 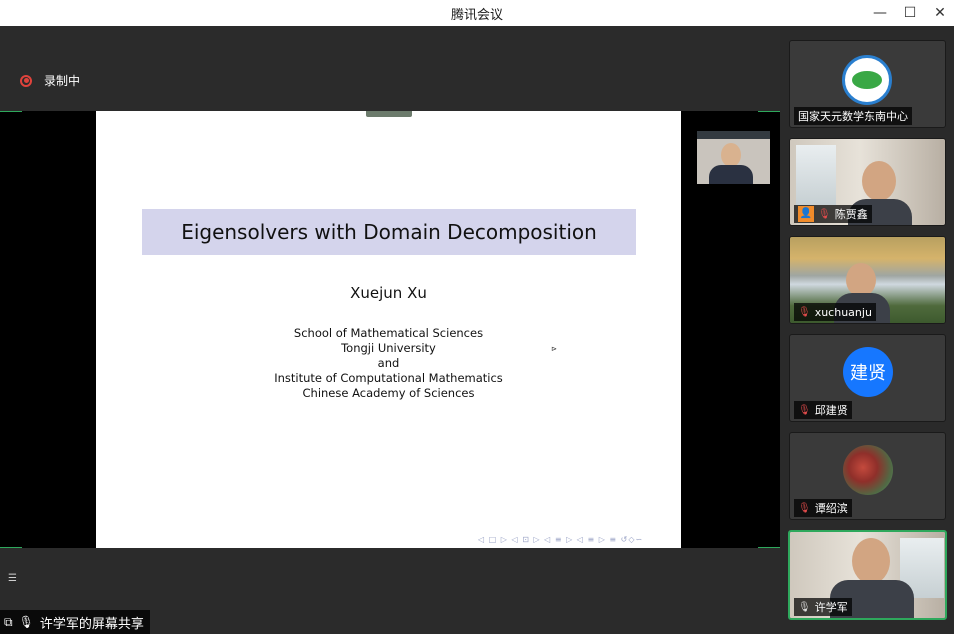 I want to click on window-title: 腾讯会议, so click(x=476, y=15).